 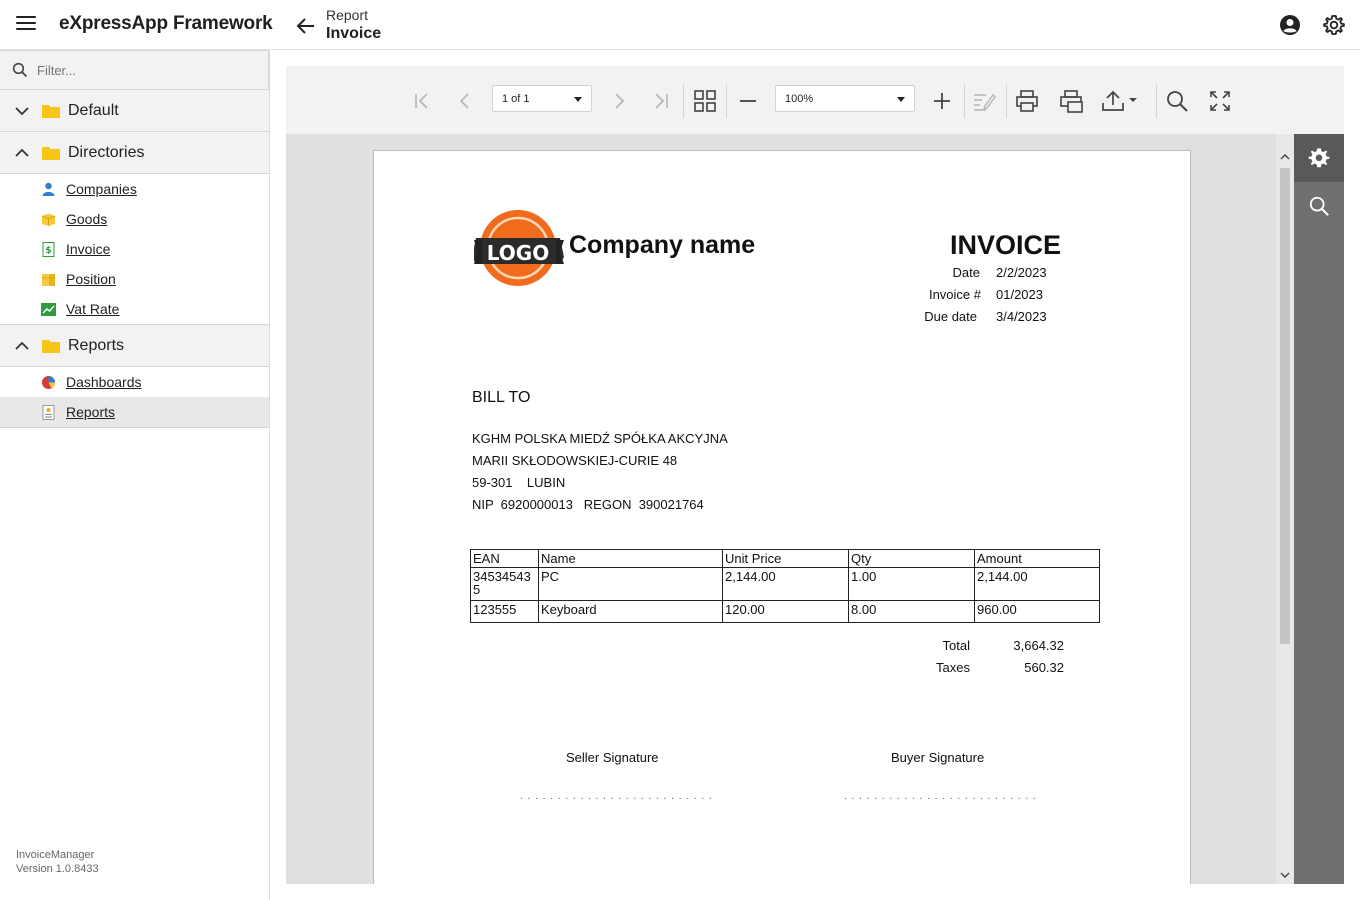 What do you see at coordinates (680, 25) in the screenshot?
I see `app-header: eXpressApp Framework Report Invoice` at bounding box center [680, 25].